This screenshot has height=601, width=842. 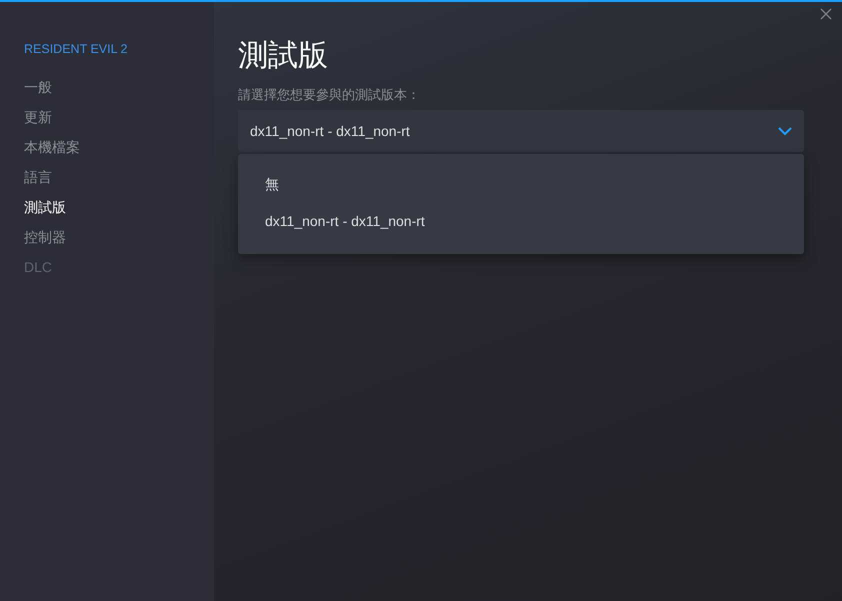 I want to click on dropdown-option: 無, so click(x=521, y=184).